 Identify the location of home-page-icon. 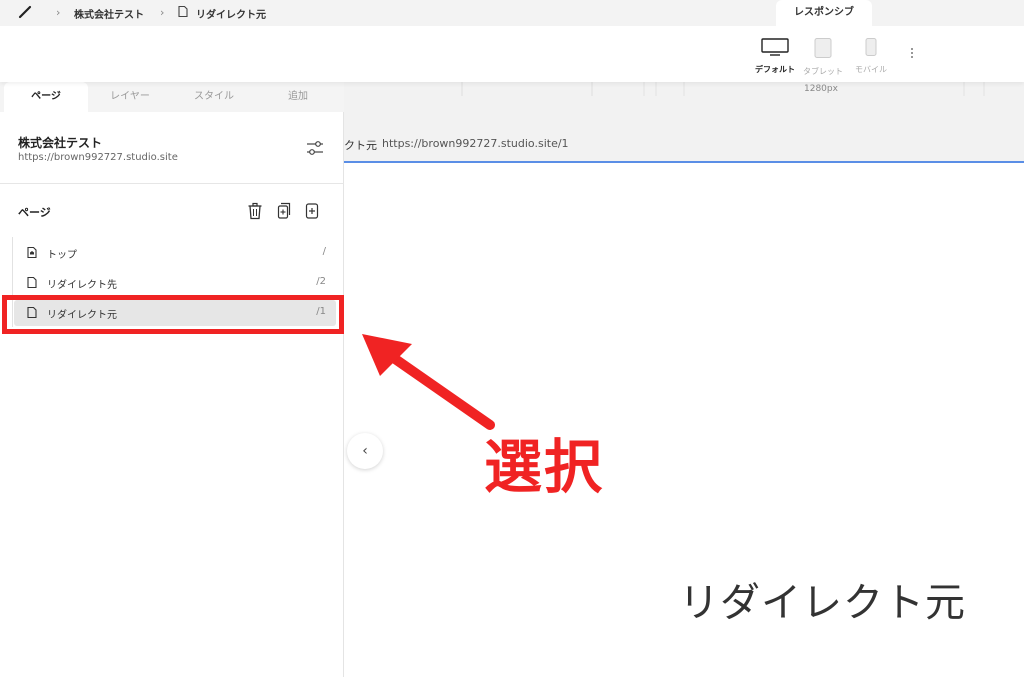
(32, 252).